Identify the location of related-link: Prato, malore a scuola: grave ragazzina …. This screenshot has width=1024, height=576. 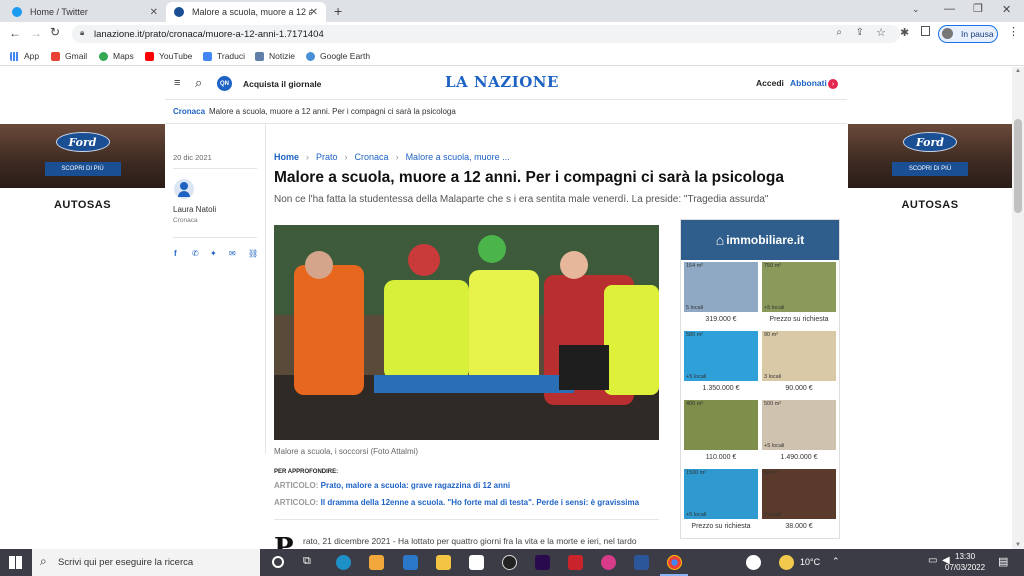
(415, 485).